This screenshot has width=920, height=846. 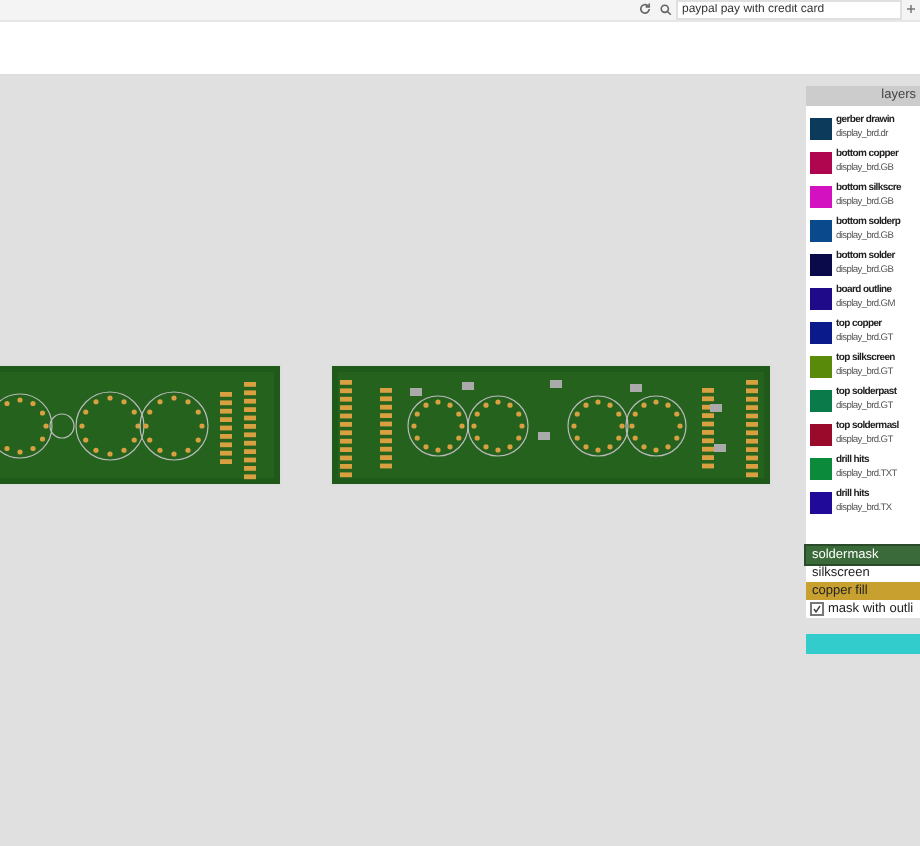 I want to click on search-icon, so click(x=666, y=10).